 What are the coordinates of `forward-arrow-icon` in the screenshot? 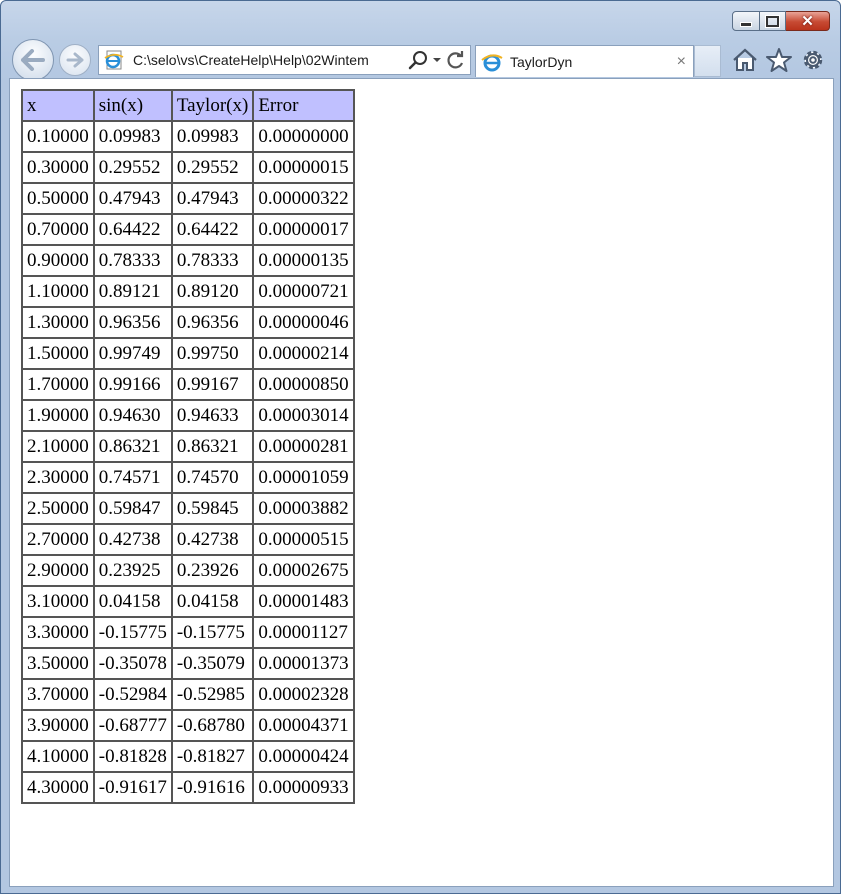 It's located at (75, 60).